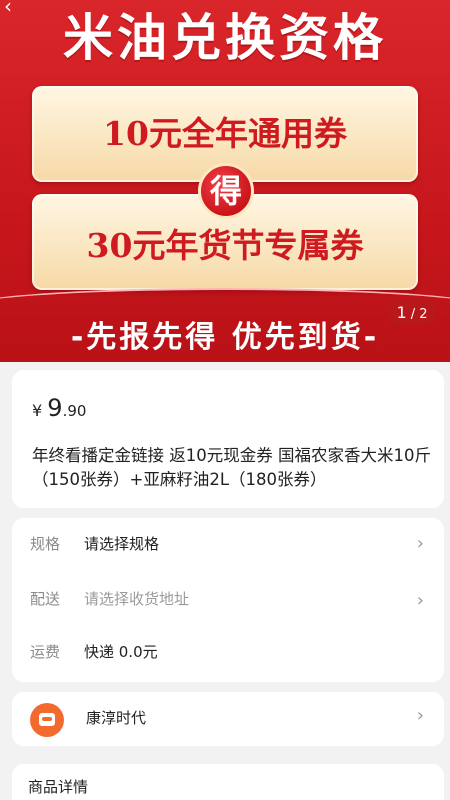  Describe the element at coordinates (58, 787) in the screenshot. I see `details-title: 商品详情` at that location.